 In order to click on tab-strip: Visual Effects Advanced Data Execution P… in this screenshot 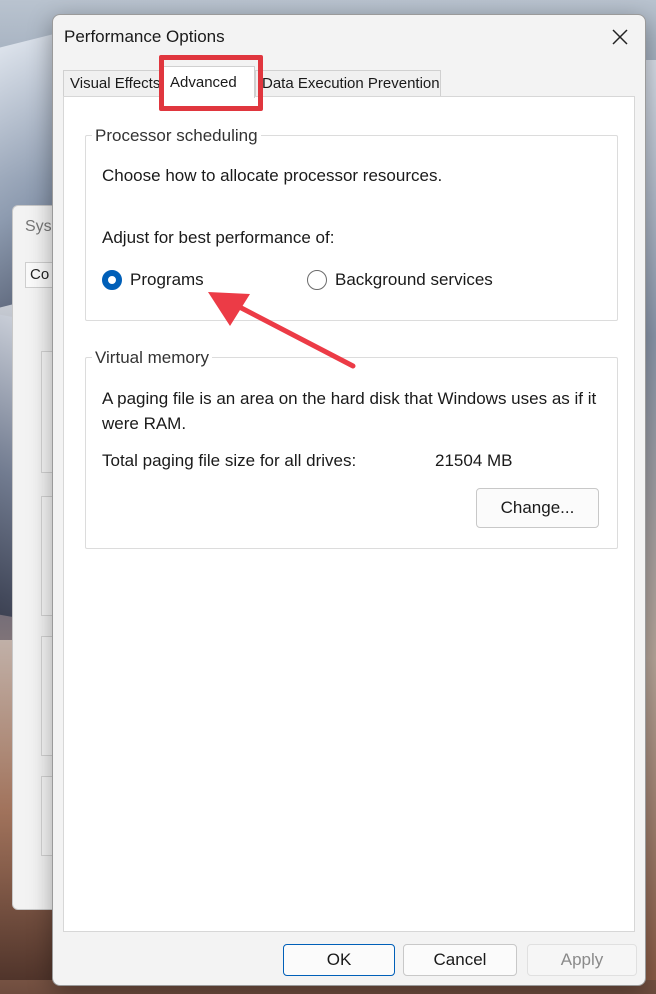, I will do `click(349, 82)`.